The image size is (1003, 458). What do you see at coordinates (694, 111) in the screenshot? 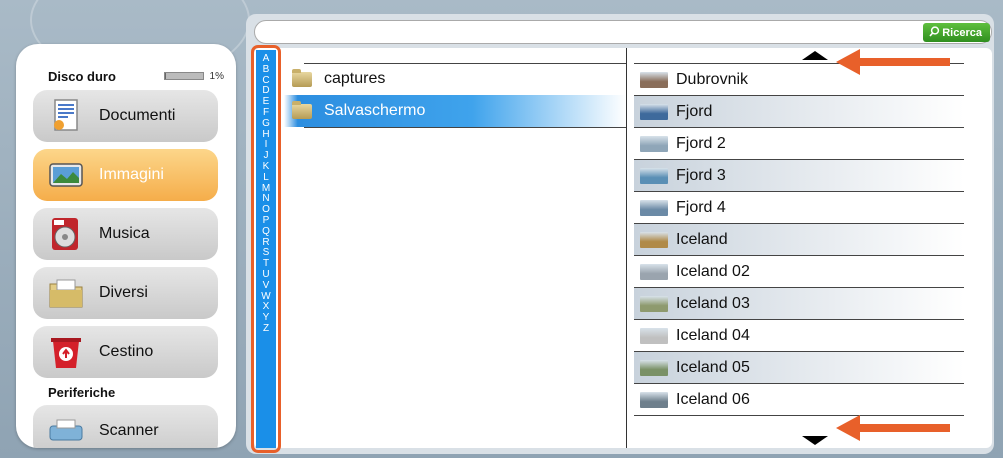
I see `file-name: Fjord` at bounding box center [694, 111].